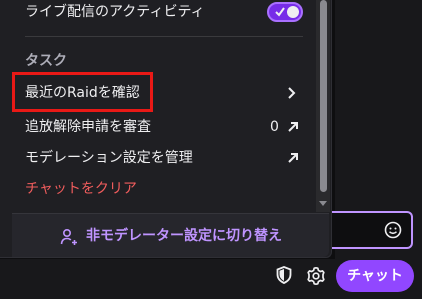  I want to click on chevron-right-icon, so click(292, 93).